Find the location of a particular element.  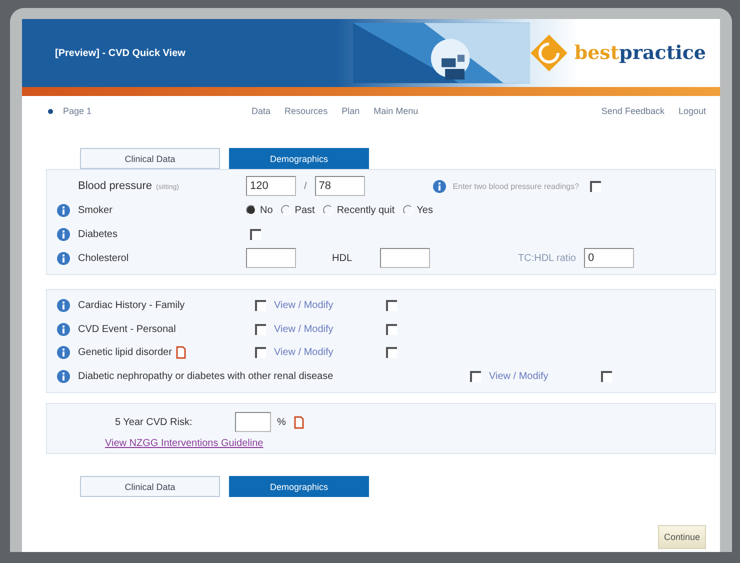

input-field: 78 is located at coordinates (339, 186).